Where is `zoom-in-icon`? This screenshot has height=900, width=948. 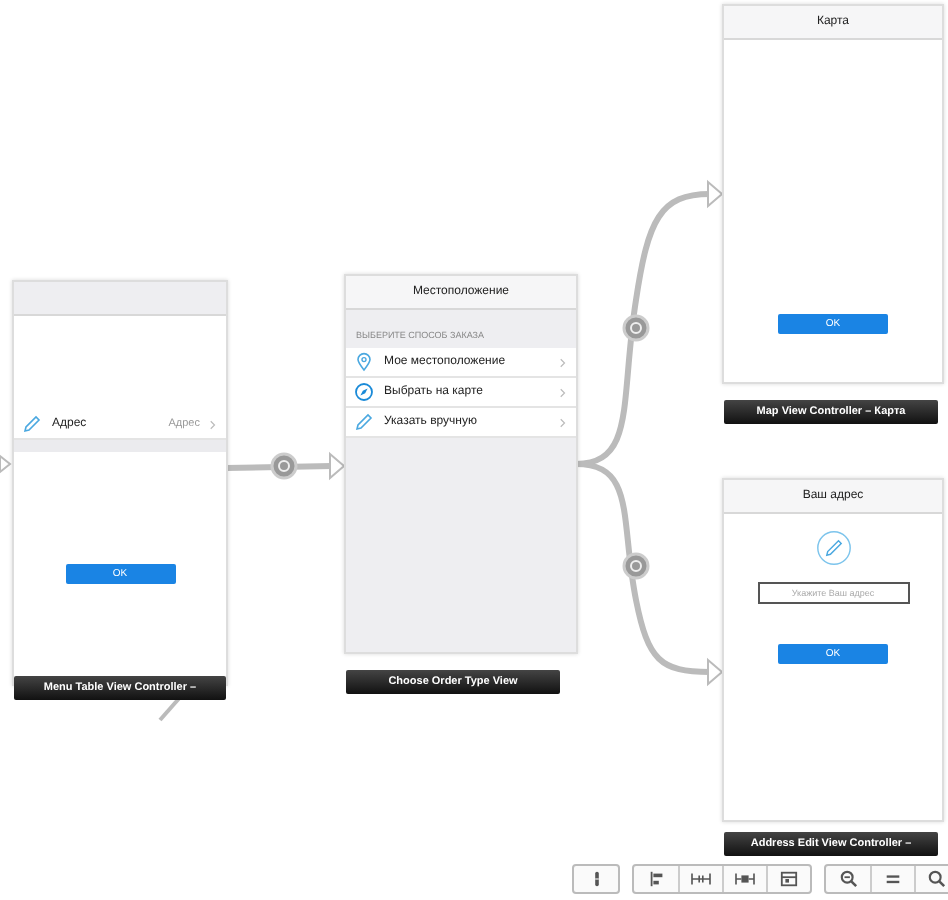
zoom-in-icon is located at coordinates (931, 879).